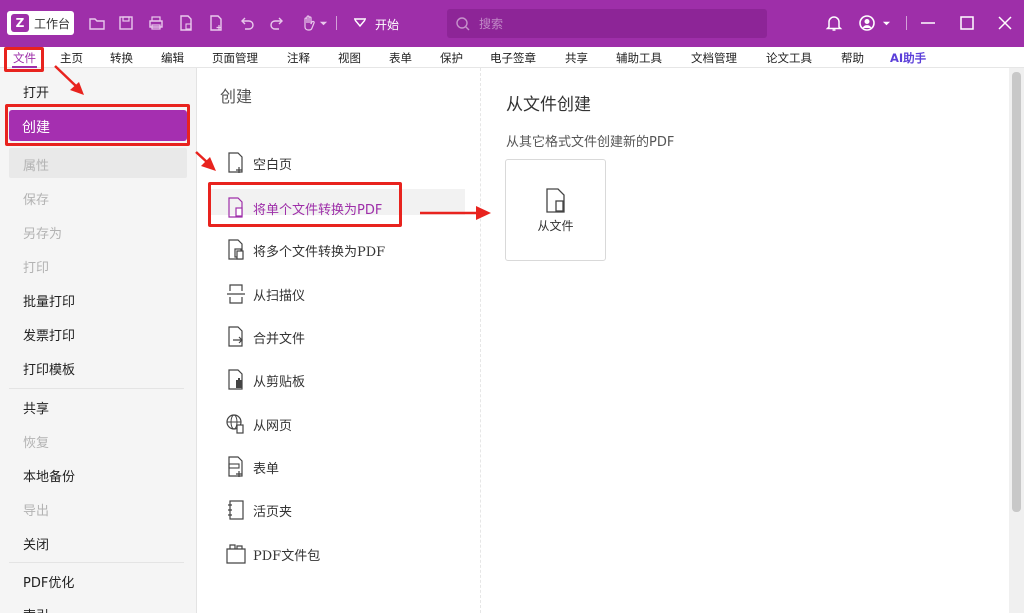 The image size is (1024, 613). I want to click on detail-subtitle: 从其它格式文件创建新的PDF, so click(590, 142).